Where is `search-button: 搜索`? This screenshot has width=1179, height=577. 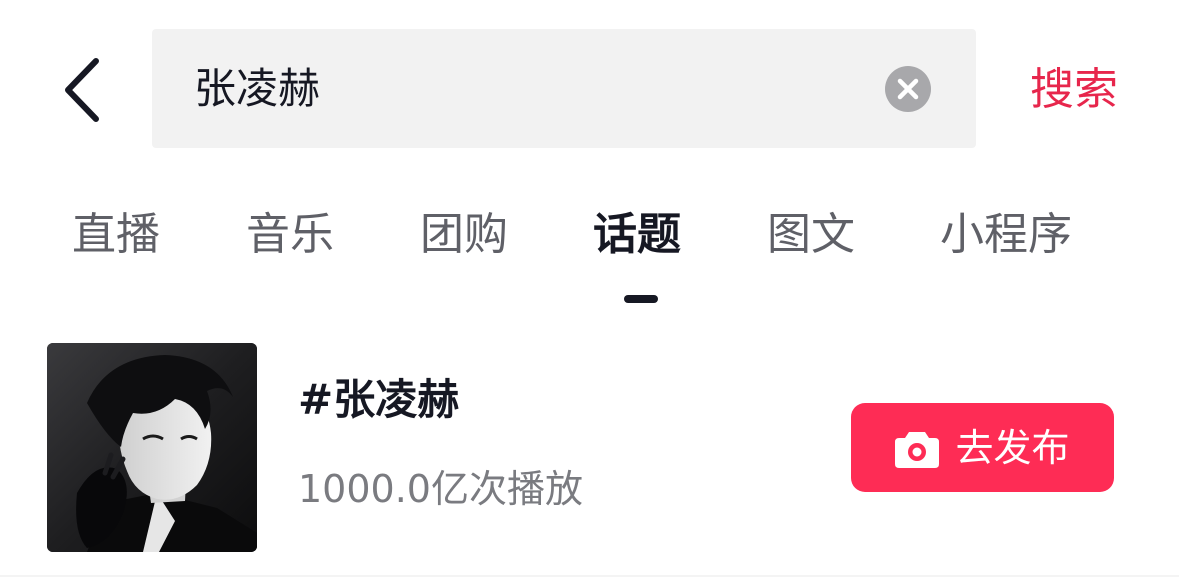
search-button: 搜索 is located at coordinates (1074, 90).